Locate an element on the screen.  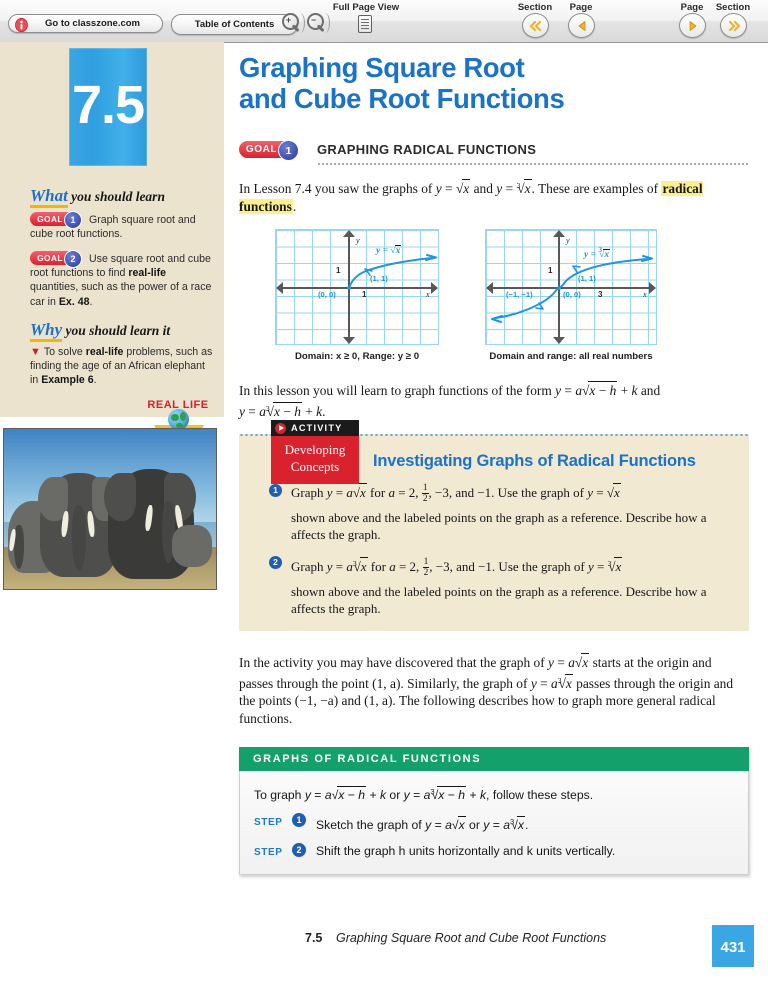
goal-2-chip-number: 2 is located at coordinates (73, 259).